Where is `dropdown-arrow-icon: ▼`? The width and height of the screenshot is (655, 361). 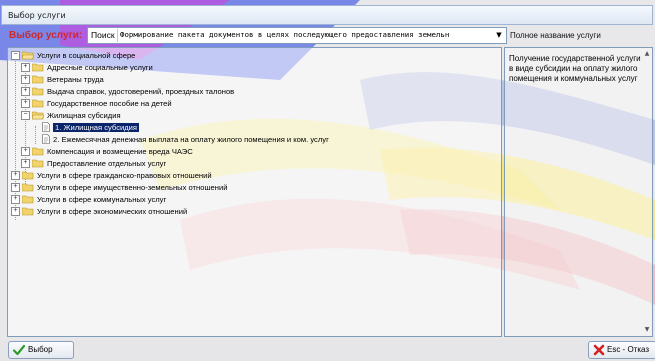 dropdown-arrow-icon: ▼ is located at coordinates (499, 35).